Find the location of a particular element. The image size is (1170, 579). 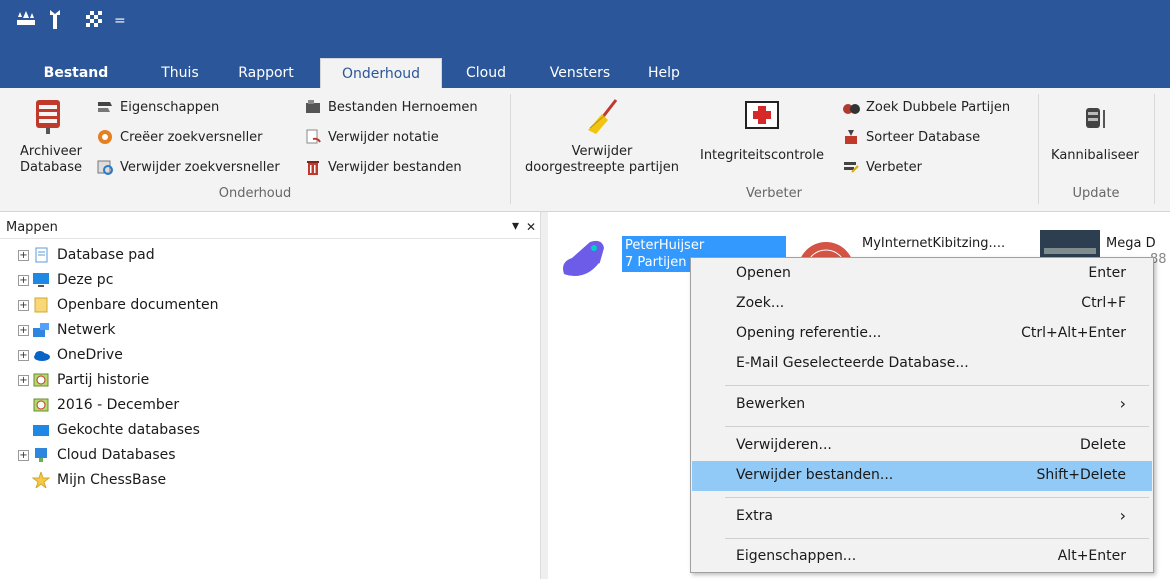

menu-item-shortcut: Ctrl+Alt+Enter is located at coordinates (1073, 333).